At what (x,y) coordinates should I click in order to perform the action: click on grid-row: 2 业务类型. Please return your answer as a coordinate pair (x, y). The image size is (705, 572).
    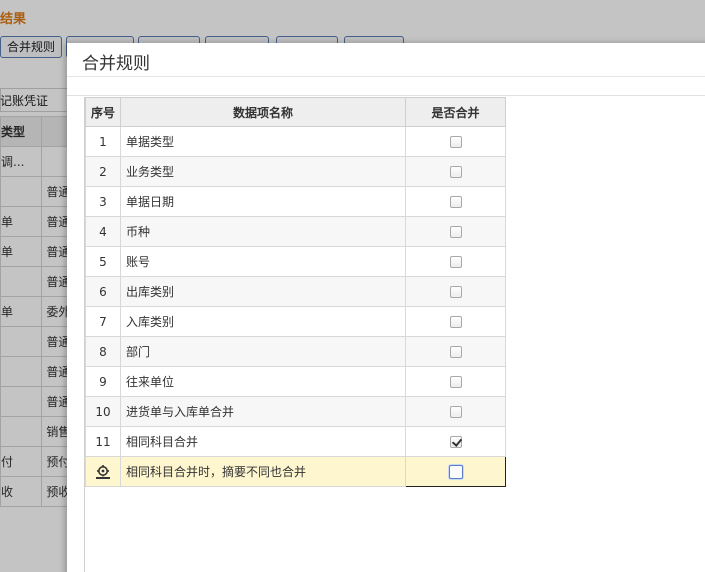
    Looking at the image, I should click on (295, 171).